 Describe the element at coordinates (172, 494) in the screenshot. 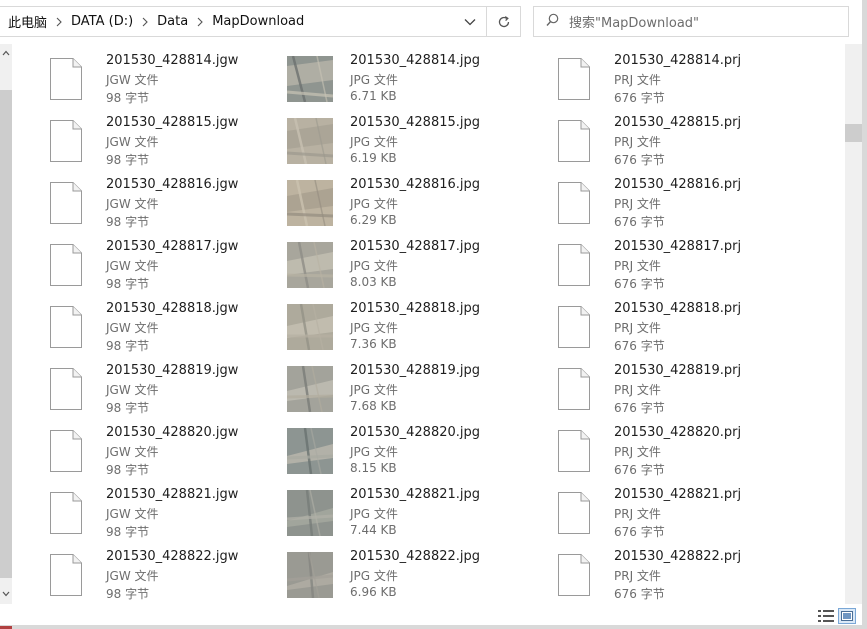

I see `file-name: 201530_428821.jgw` at that location.